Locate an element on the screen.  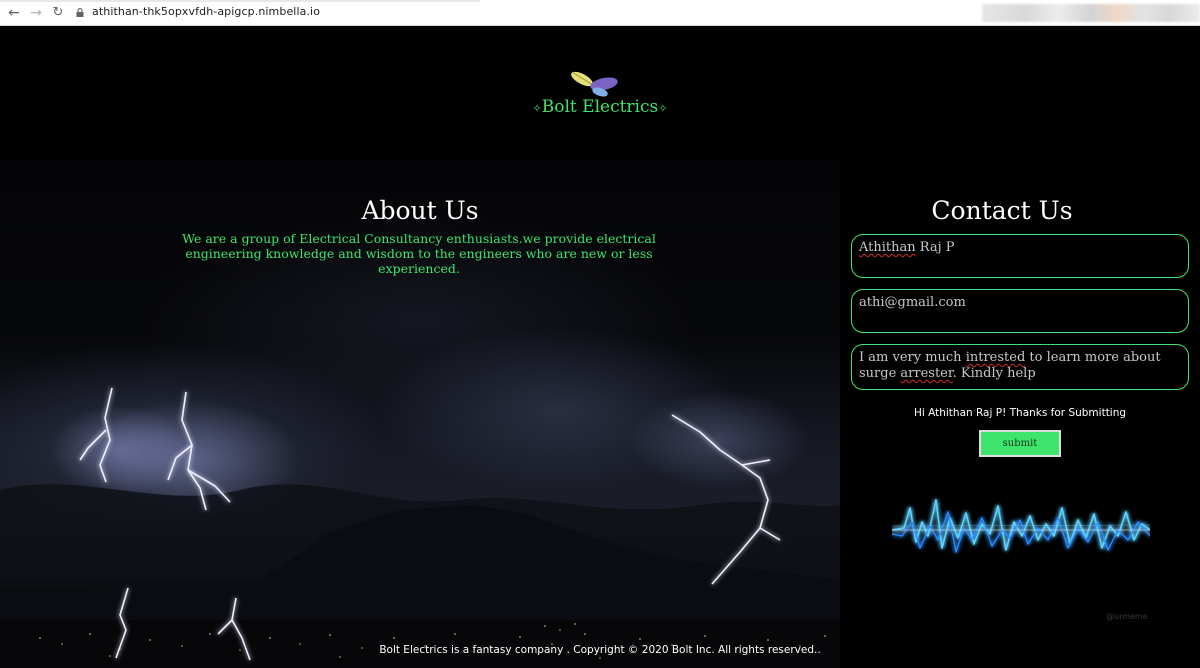
message-part-1: I am very much is located at coordinates (912, 357).